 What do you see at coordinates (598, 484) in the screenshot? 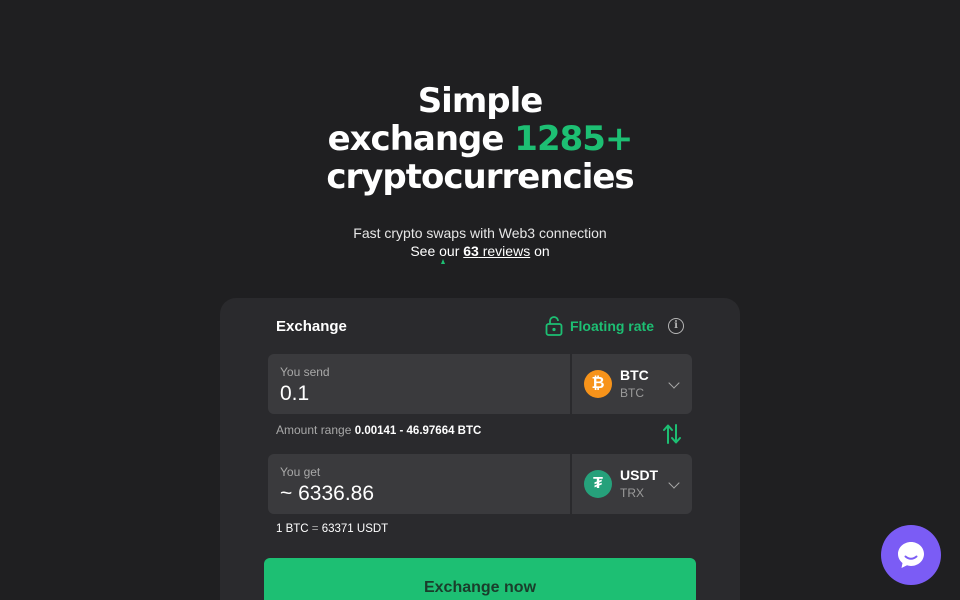
I see `tether-icon: ₮` at bounding box center [598, 484].